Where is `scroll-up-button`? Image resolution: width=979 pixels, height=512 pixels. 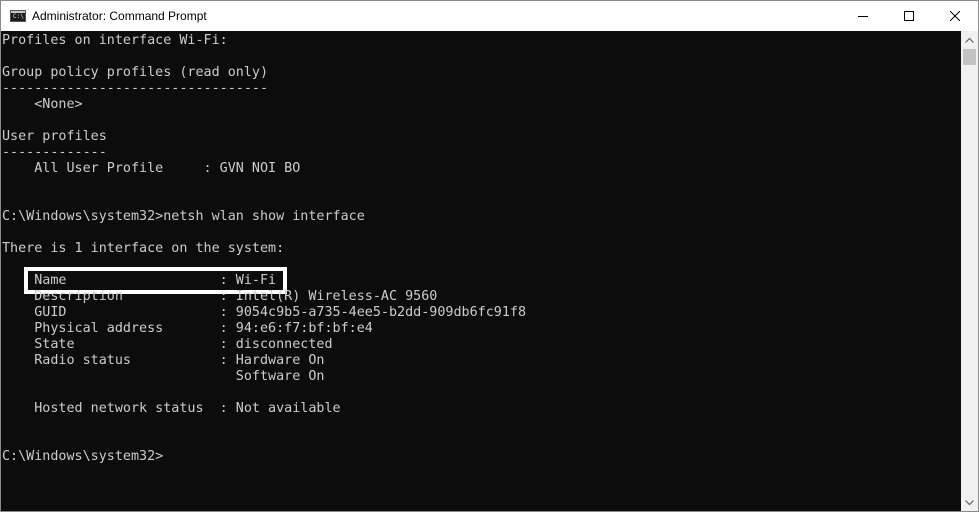
scroll-up-button is located at coordinates (969, 39).